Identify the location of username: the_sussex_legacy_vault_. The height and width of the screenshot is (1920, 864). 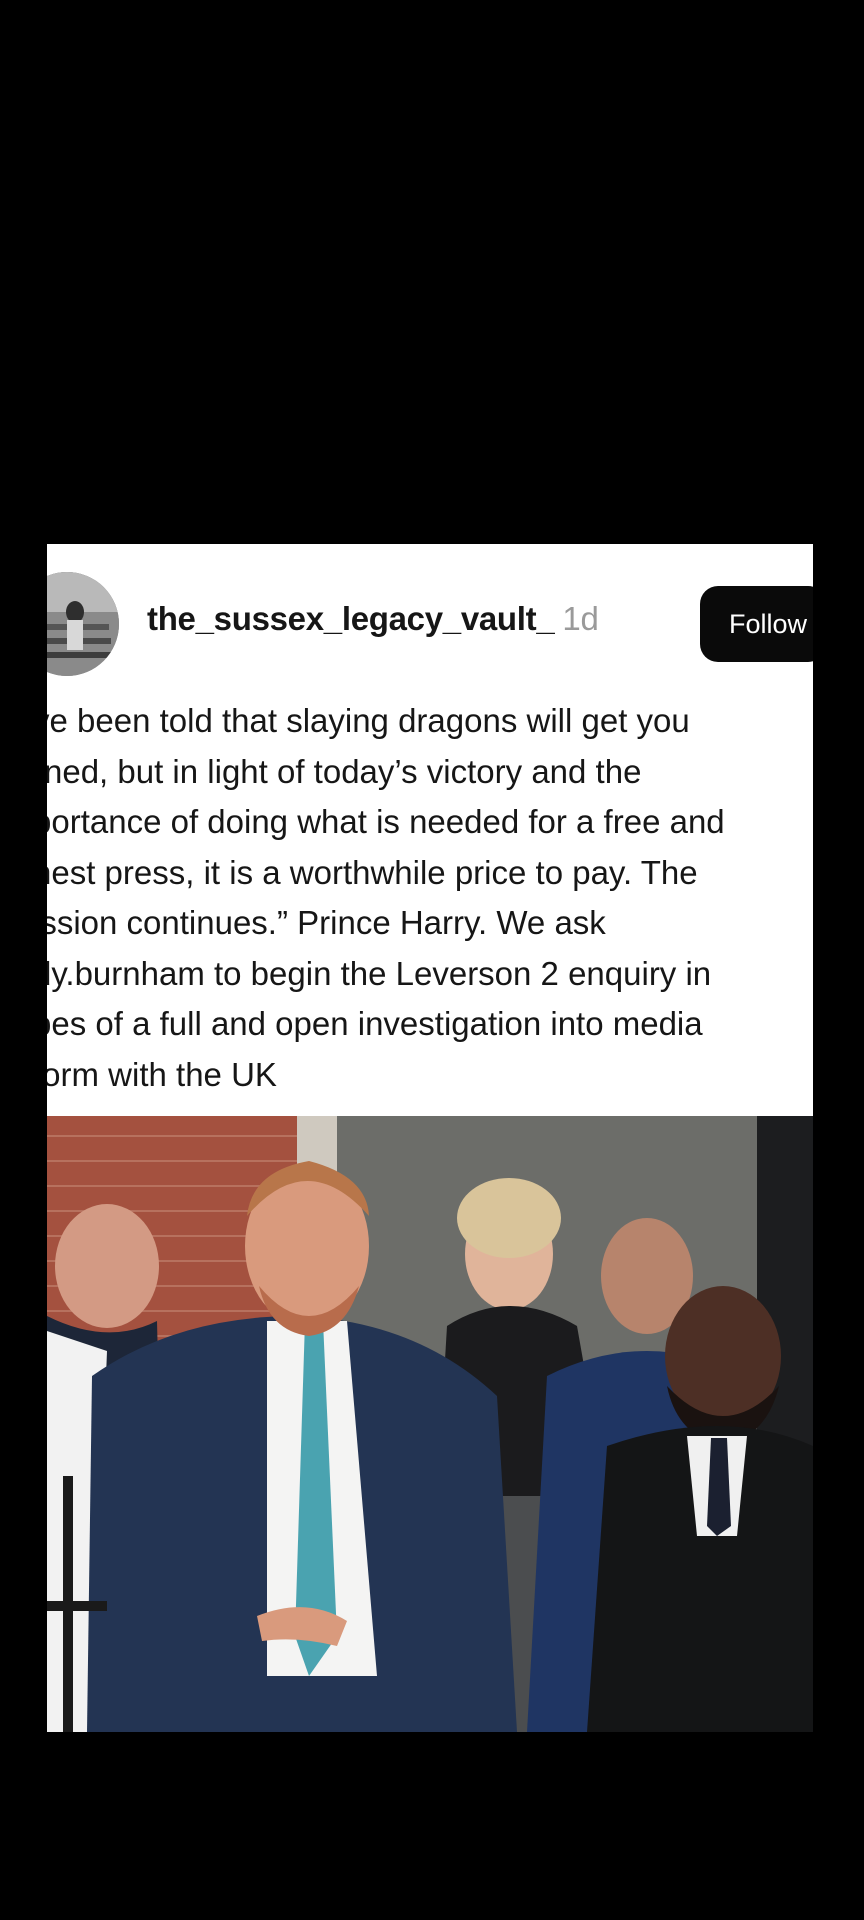
(351, 618).